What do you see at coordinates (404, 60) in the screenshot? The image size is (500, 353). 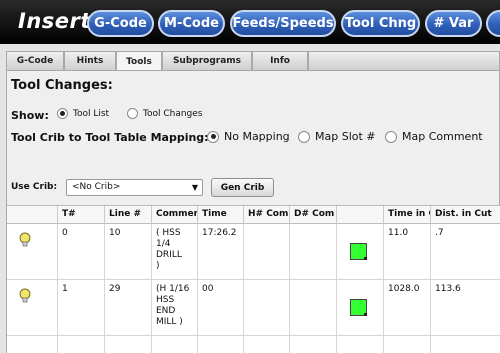 I see `tab-bar-filler` at bounding box center [404, 60].